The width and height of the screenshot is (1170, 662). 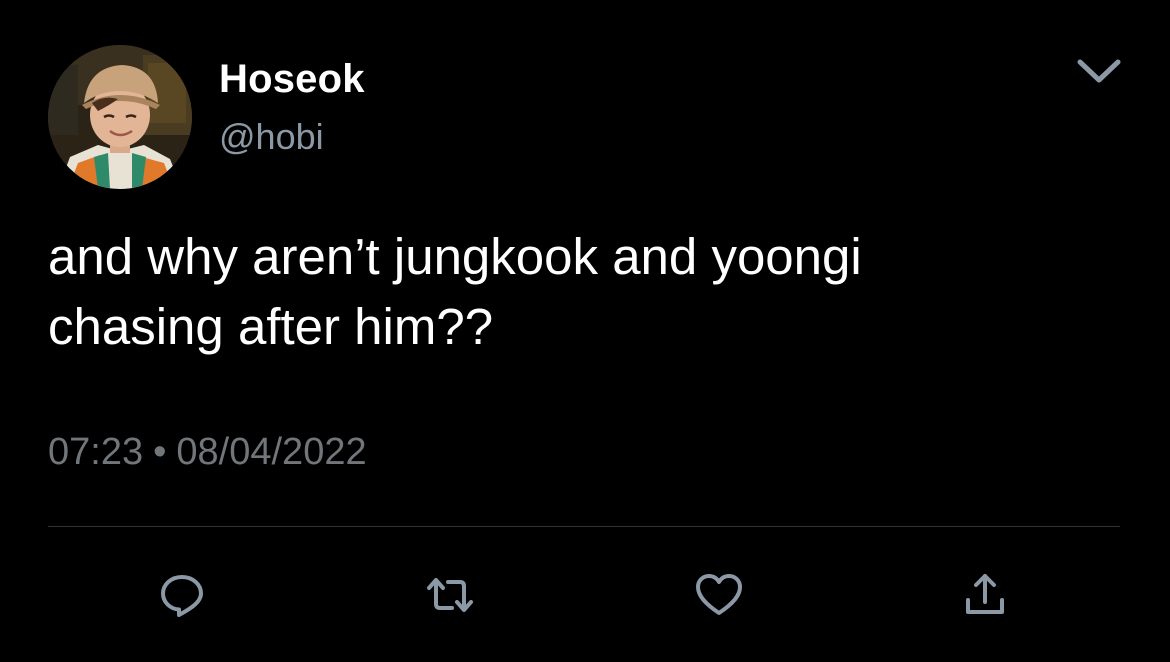 What do you see at coordinates (292, 79) in the screenshot?
I see `display-name: Hoseok` at bounding box center [292, 79].